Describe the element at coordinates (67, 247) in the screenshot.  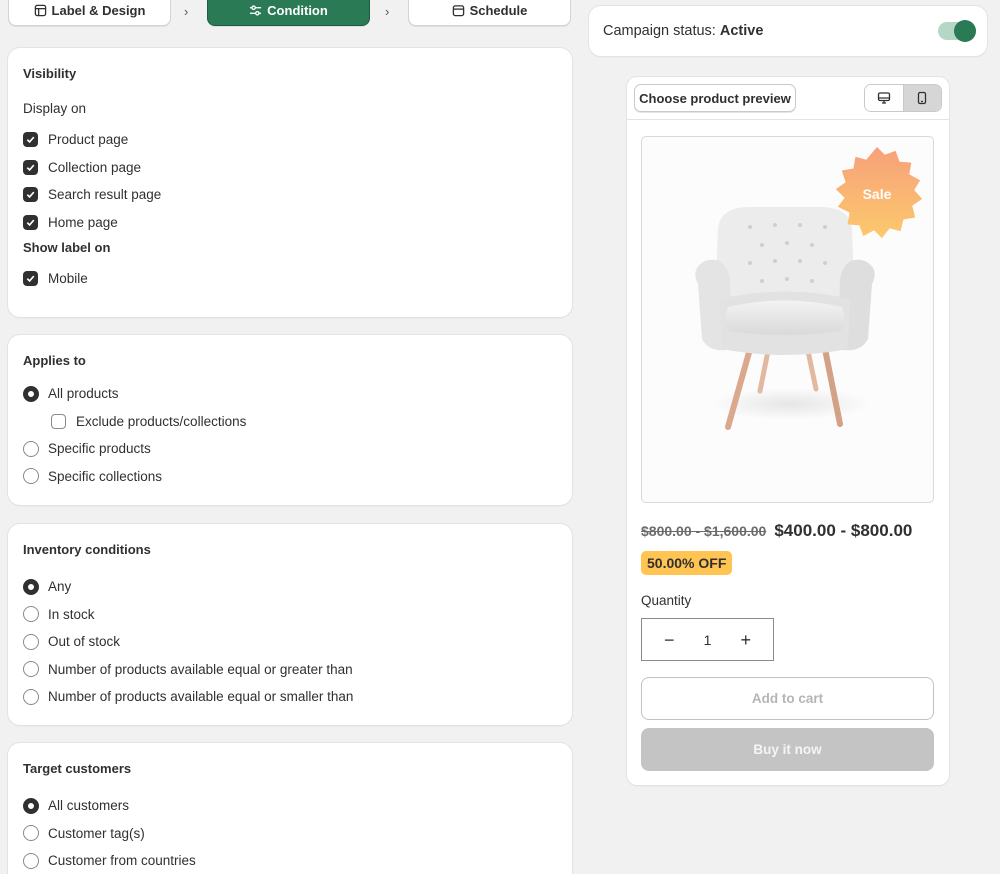
I see `show-label-on-label: Show label on` at that location.